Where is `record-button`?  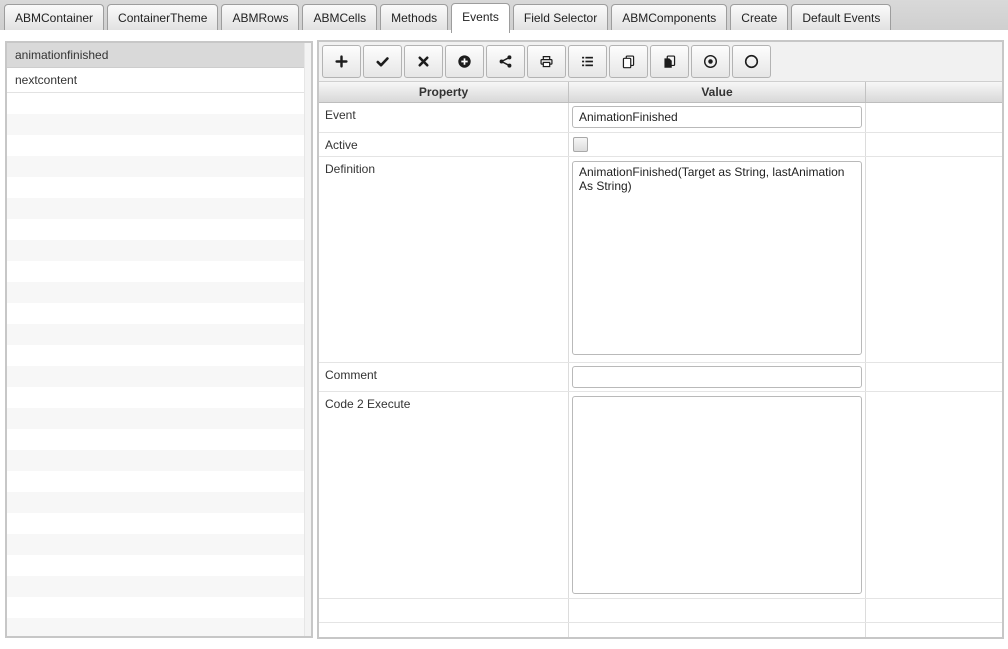 record-button is located at coordinates (710, 61).